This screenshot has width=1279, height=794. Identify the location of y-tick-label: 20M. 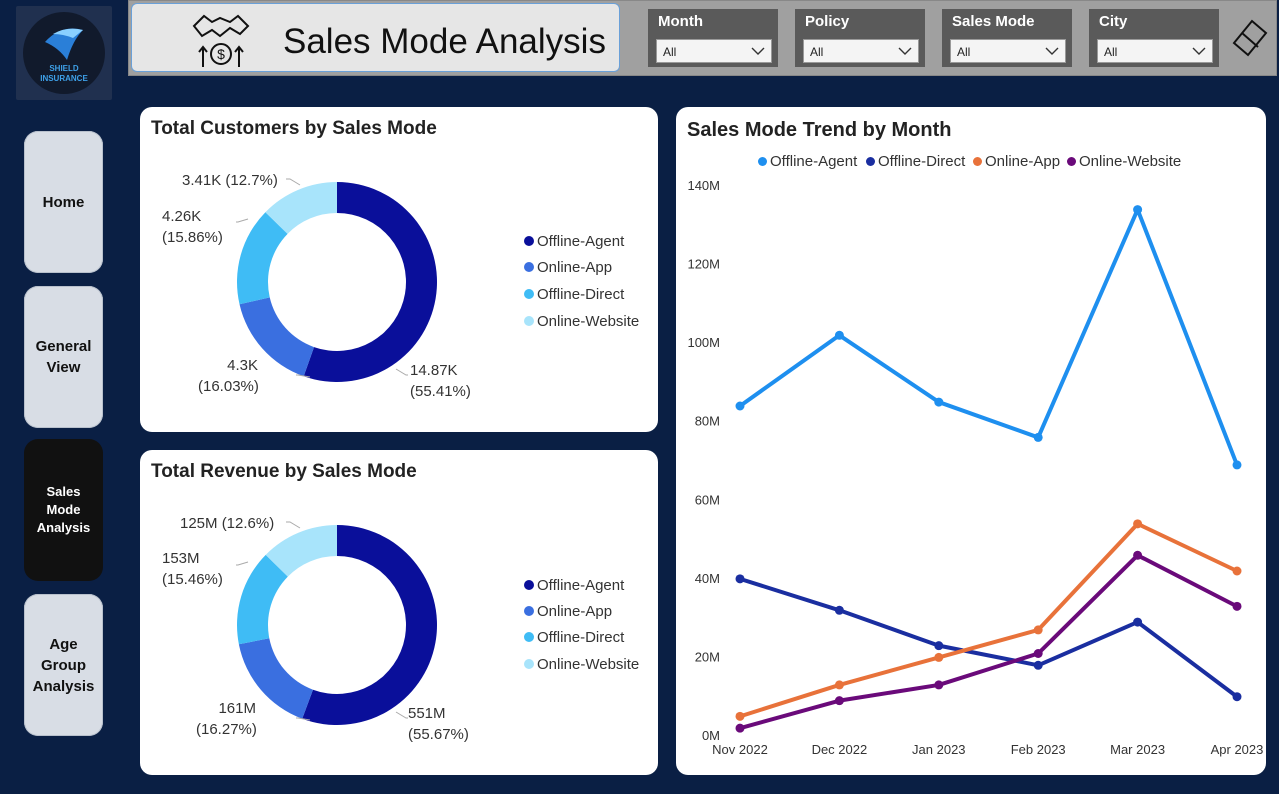
(707, 656).